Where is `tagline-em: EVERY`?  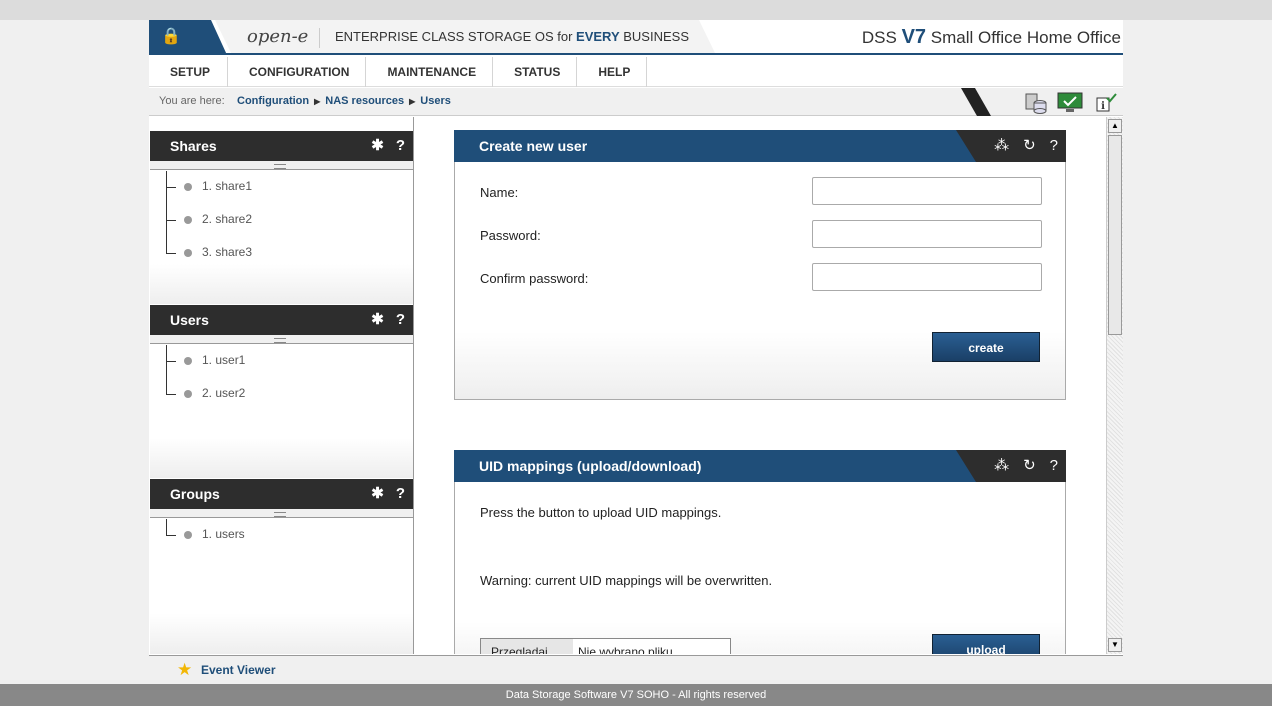
tagline-em: EVERY is located at coordinates (598, 36).